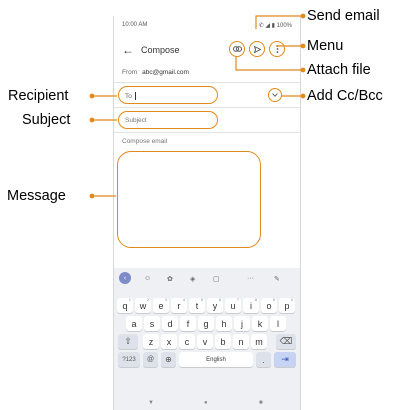 This screenshot has height=410, width=419. I want to click on message-dot, so click(92, 196).